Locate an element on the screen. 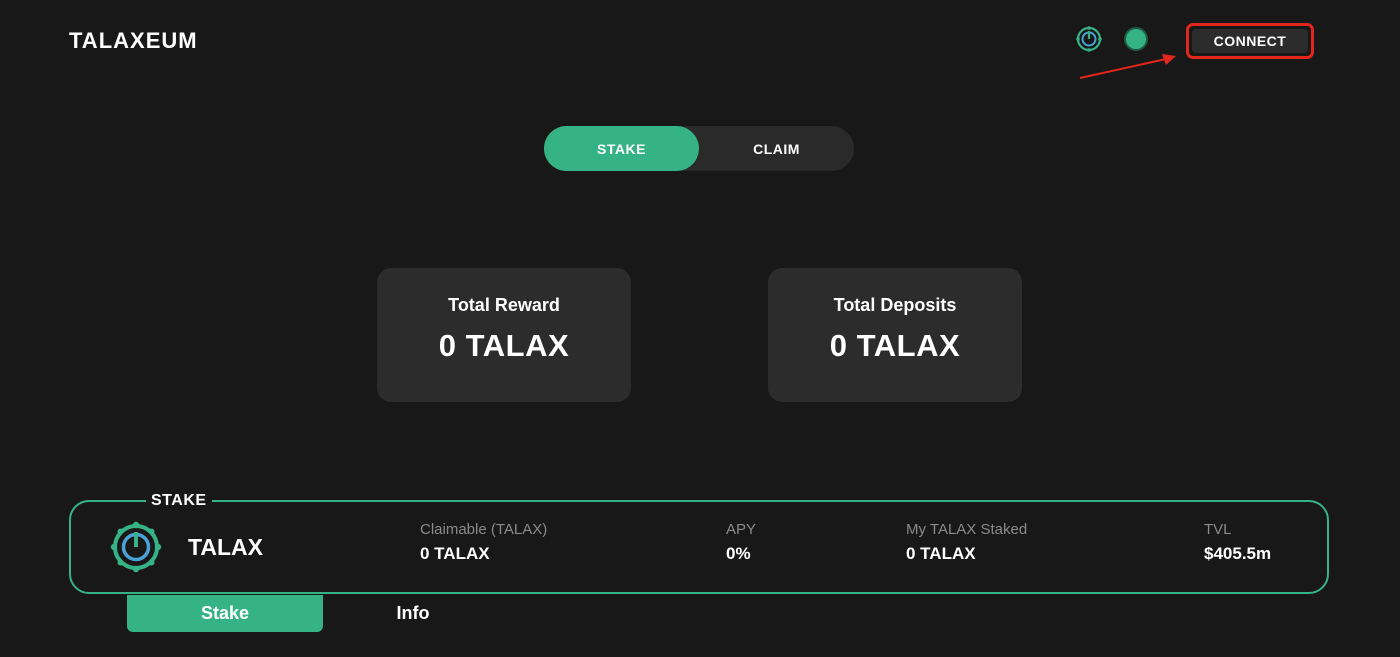 The height and width of the screenshot is (657, 1400). connect-highlight: CONNECT is located at coordinates (1250, 41).